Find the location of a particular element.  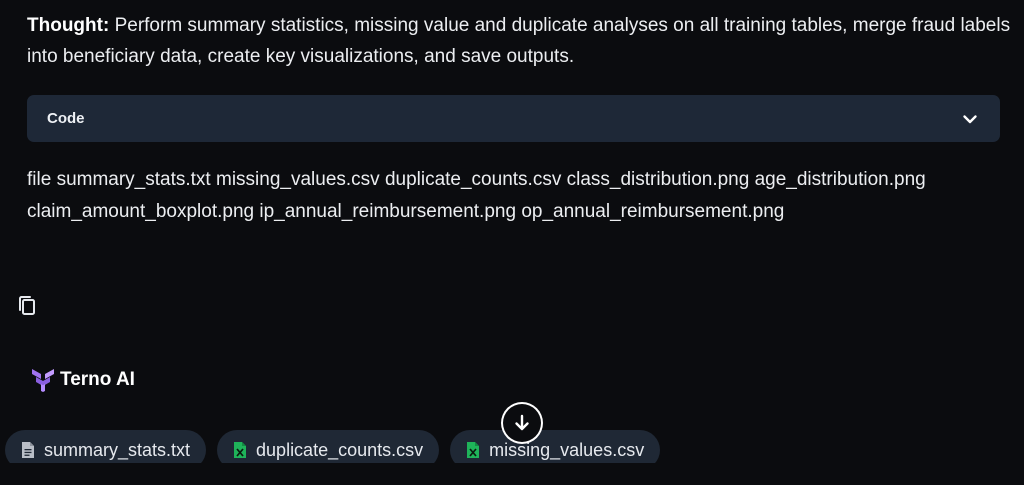

scroll-button-inner is located at coordinates (522, 423).